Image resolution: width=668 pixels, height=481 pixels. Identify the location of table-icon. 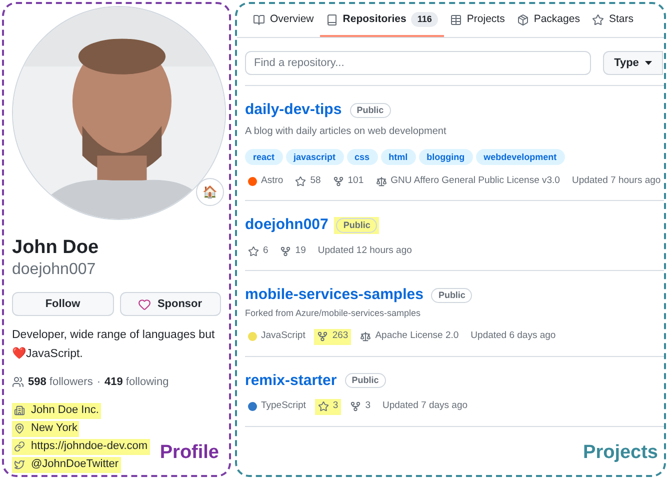
(456, 20).